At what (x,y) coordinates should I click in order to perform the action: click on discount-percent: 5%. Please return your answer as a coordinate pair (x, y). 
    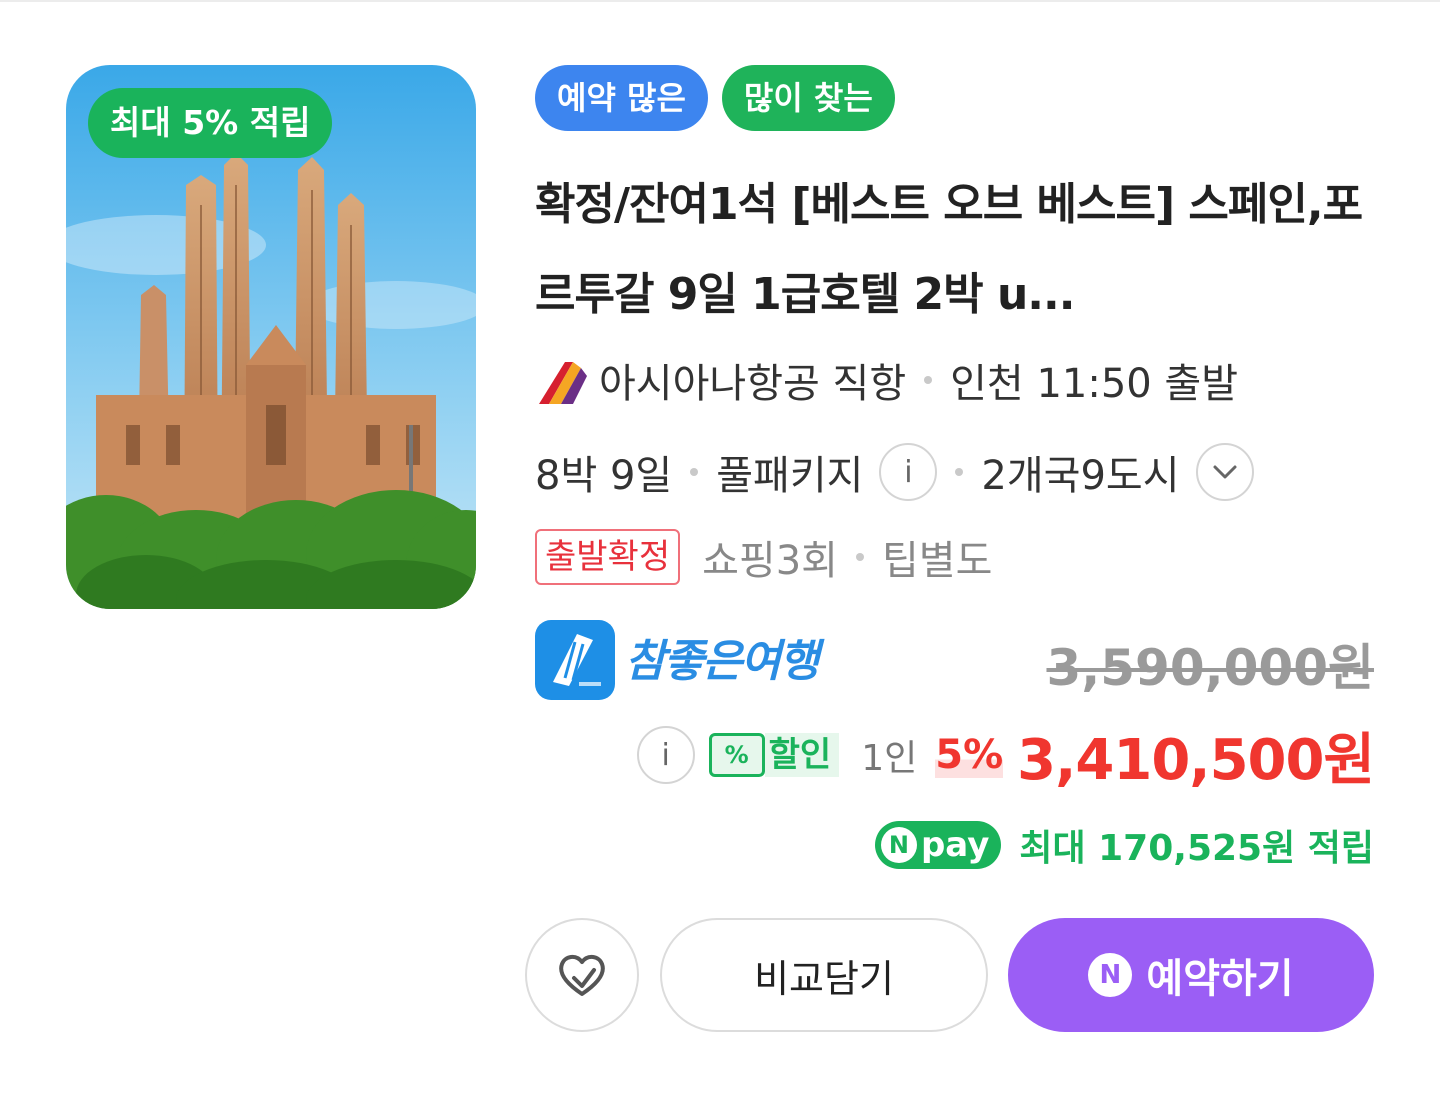
    Looking at the image, I should click on (969, 755).